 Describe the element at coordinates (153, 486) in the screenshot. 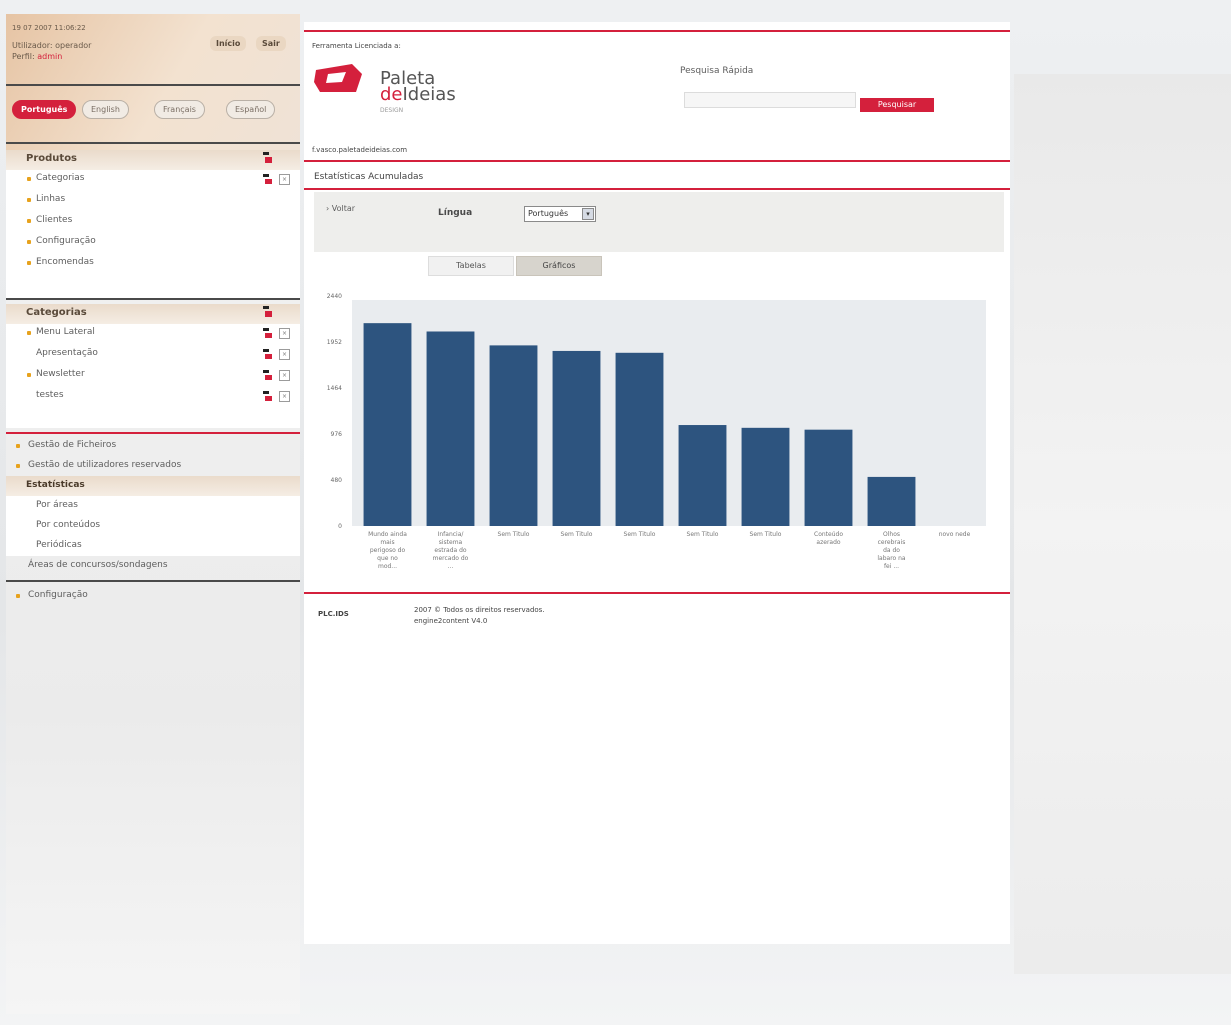

I see `menu-stats: Estatísticas` at that location.